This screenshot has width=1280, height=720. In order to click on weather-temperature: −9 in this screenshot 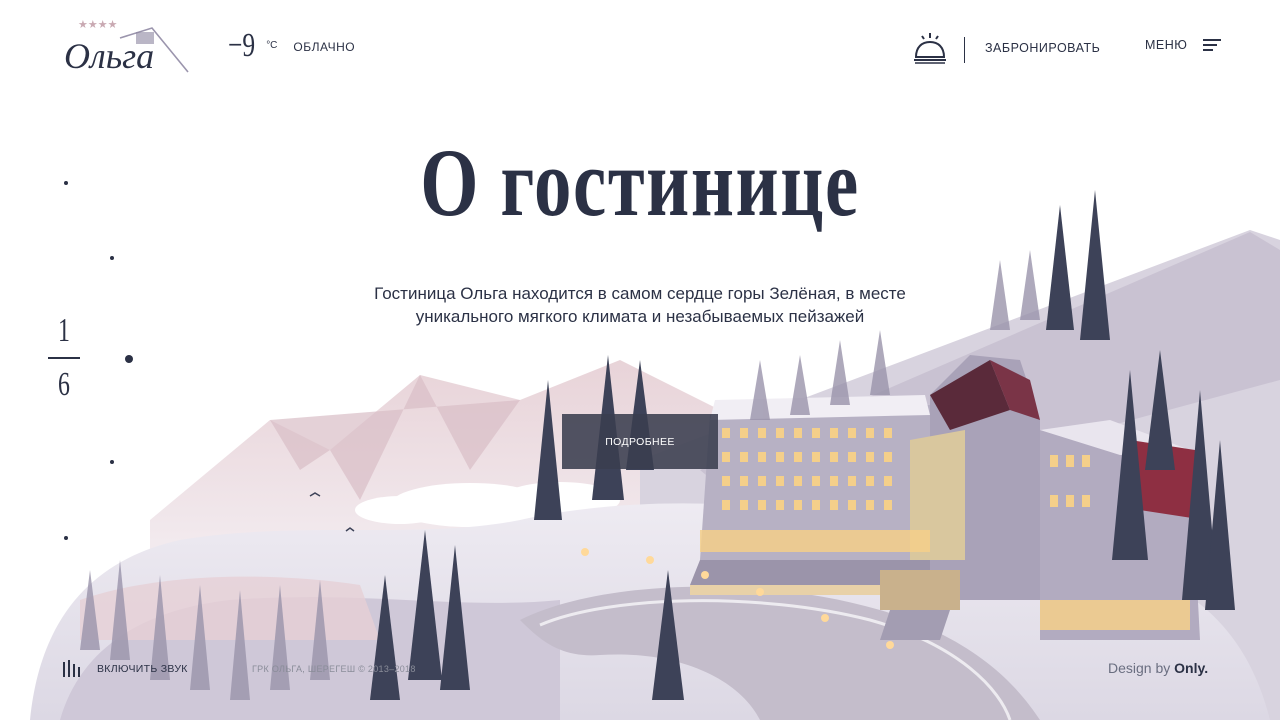, I will do `click(242, 45)`.